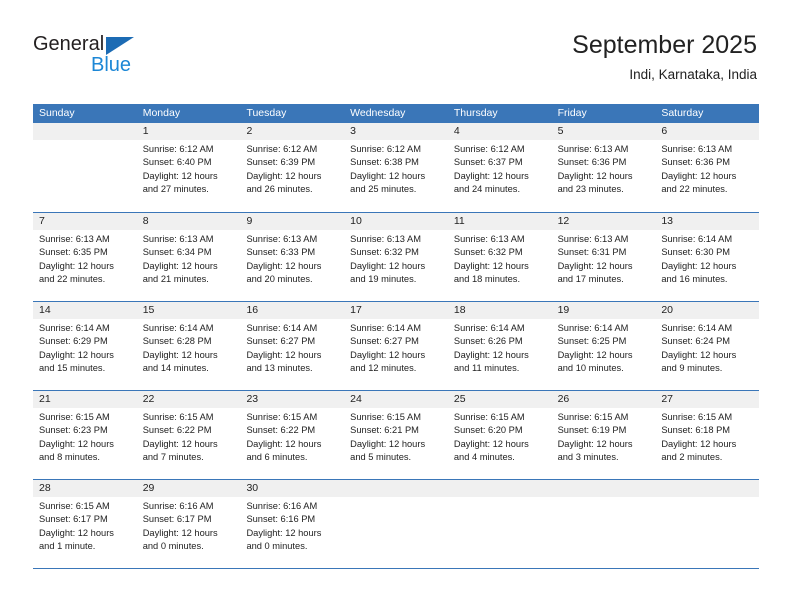 The height and width of the screenshot is (612, 792). Describe the element at coordinates (292, 399) in the screenshot. I see `day-number: 23` at that location.